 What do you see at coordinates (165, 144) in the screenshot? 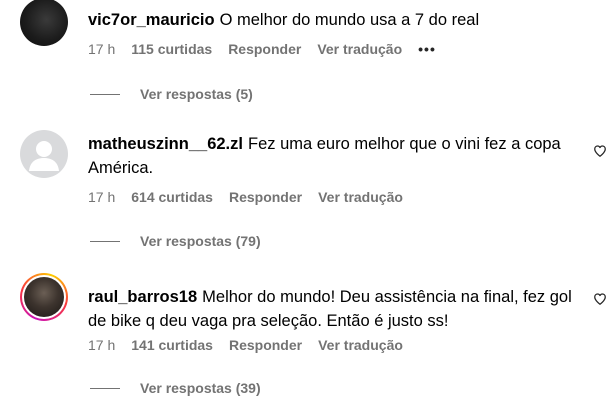
I see `comment-username: matheuszinn__62.zl` at bounding box center [165, 144].